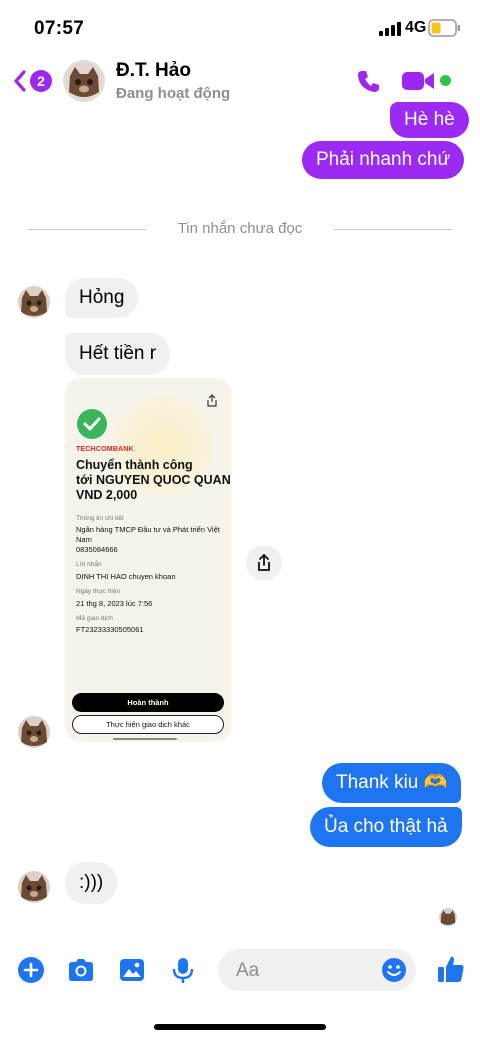 The width and height of the screenshot is (480, 1039). I want to click on emoji-icon, so click(394, 970).